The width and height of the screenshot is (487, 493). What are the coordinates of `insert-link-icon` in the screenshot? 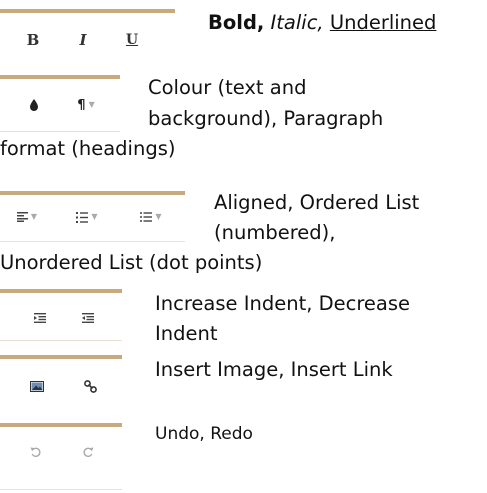 It's located at (90, 386).